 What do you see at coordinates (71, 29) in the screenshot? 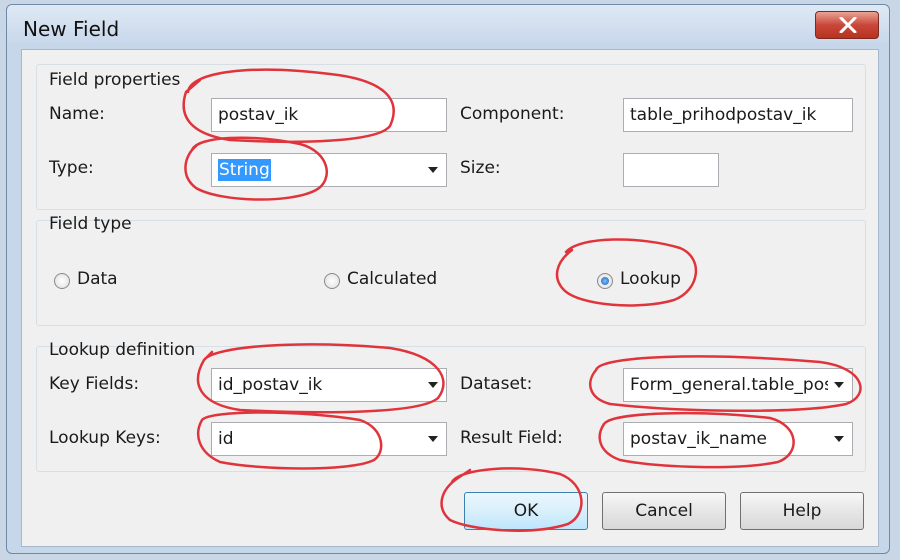
I see `window-title: New Field` at bounding box center [71, 29].